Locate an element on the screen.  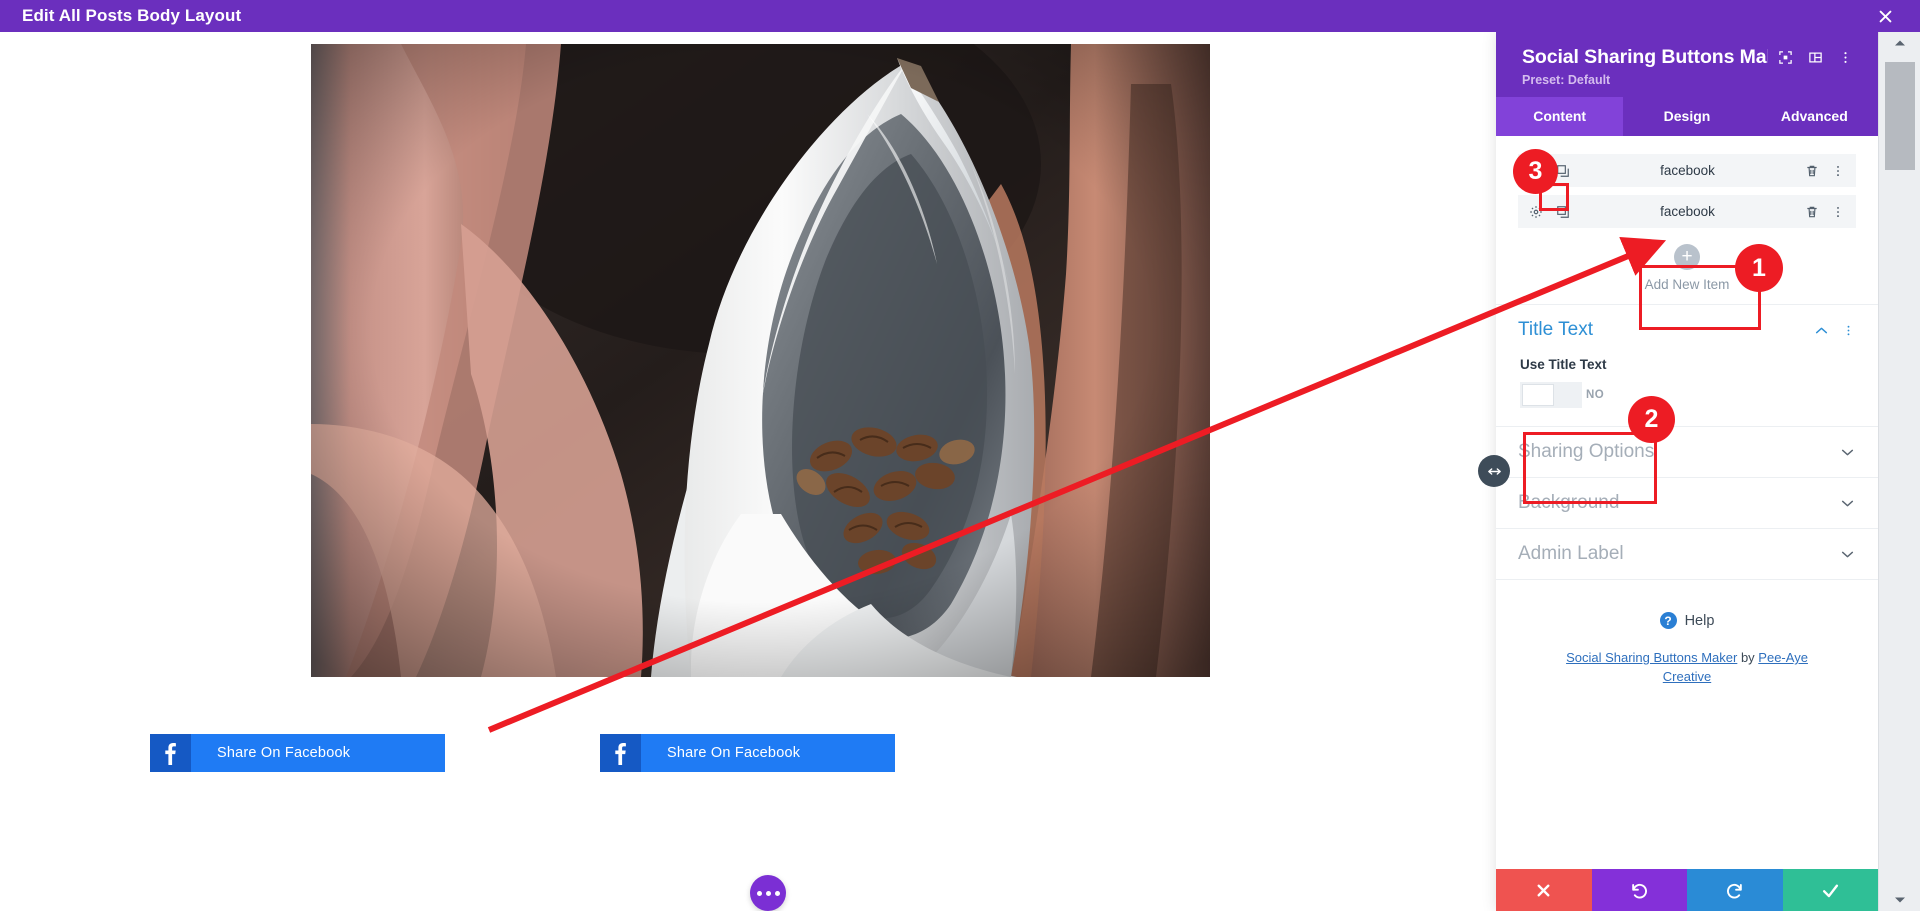
section-sharing-options: Sharing Options is located at coordinates (1687, 451).